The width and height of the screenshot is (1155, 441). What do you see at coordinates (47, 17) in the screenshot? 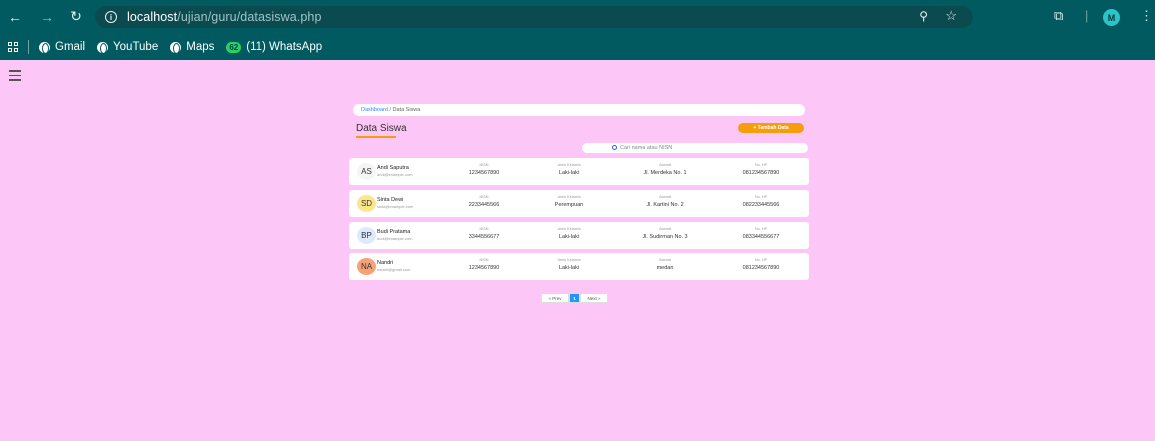
I see `forward-arrow-icon: →` at bounding box center [47, 17].